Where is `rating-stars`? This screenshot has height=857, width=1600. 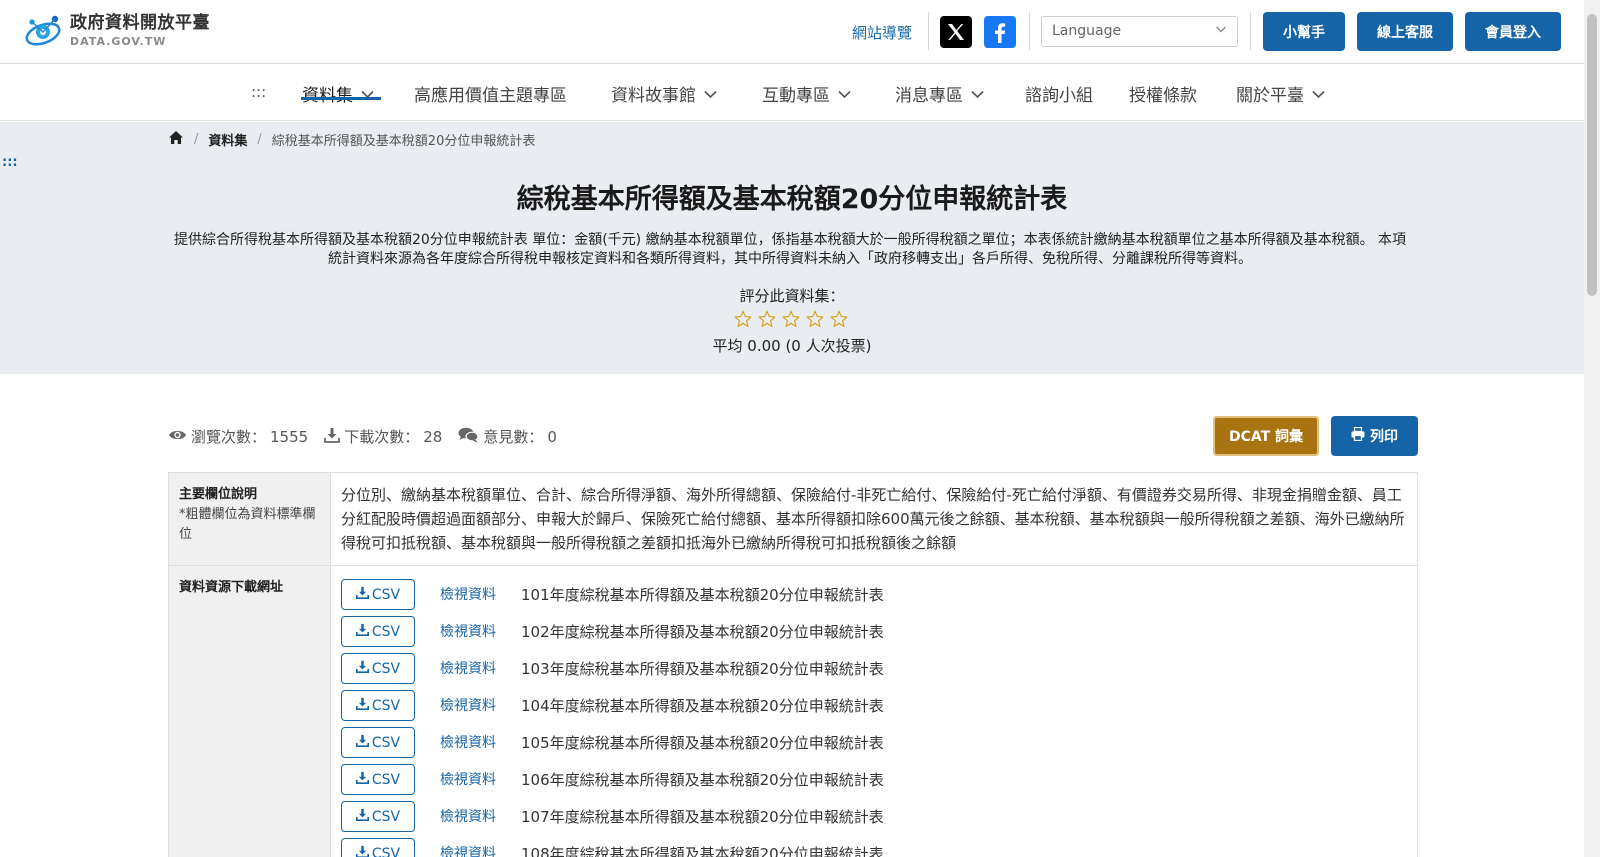 rating-stars is located at coordinates (791, 319).